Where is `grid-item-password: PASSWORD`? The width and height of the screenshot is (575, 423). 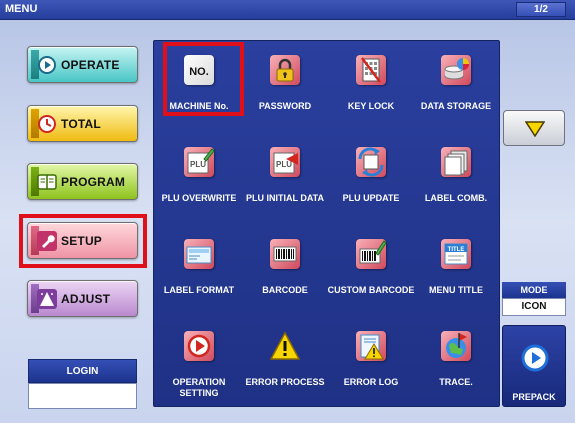 grid-item-password: PASSWORD is located at coordinates (285, 90).